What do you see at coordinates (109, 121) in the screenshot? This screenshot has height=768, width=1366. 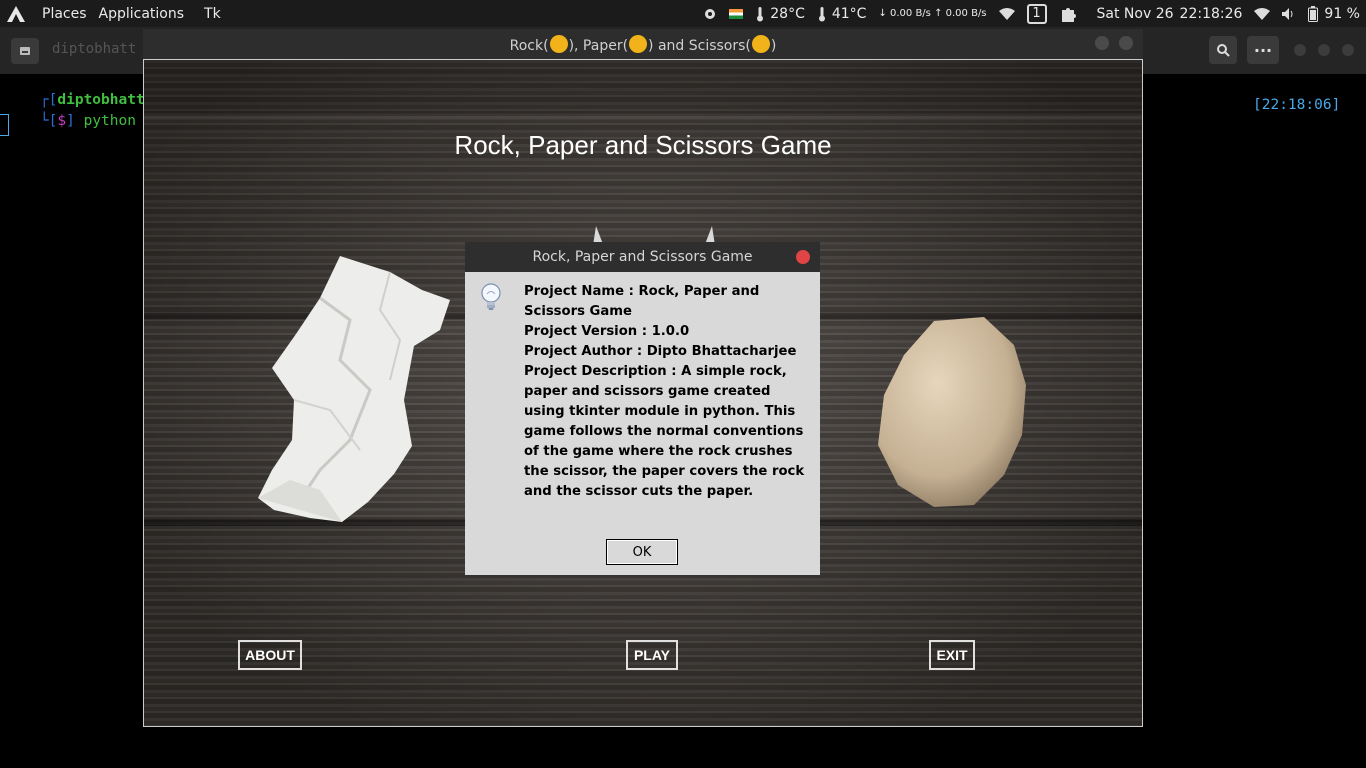 I see `command-text: python` at bounding box center [109, 121].